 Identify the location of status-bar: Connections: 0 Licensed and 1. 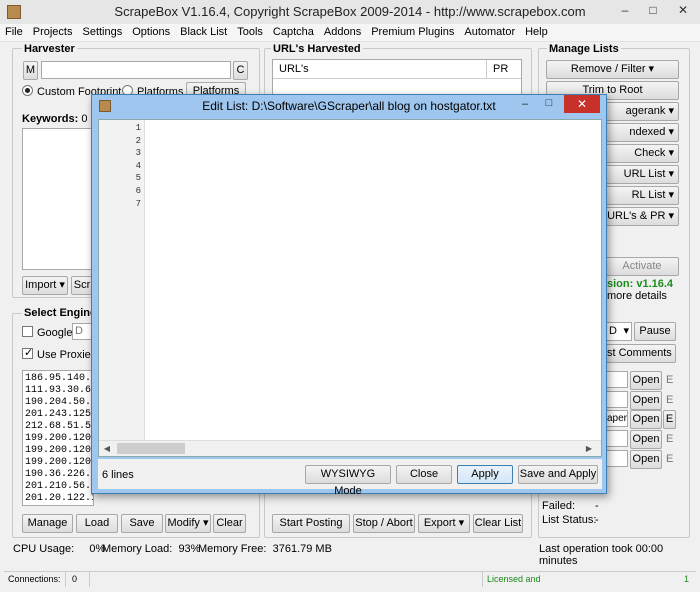
(350, 579).